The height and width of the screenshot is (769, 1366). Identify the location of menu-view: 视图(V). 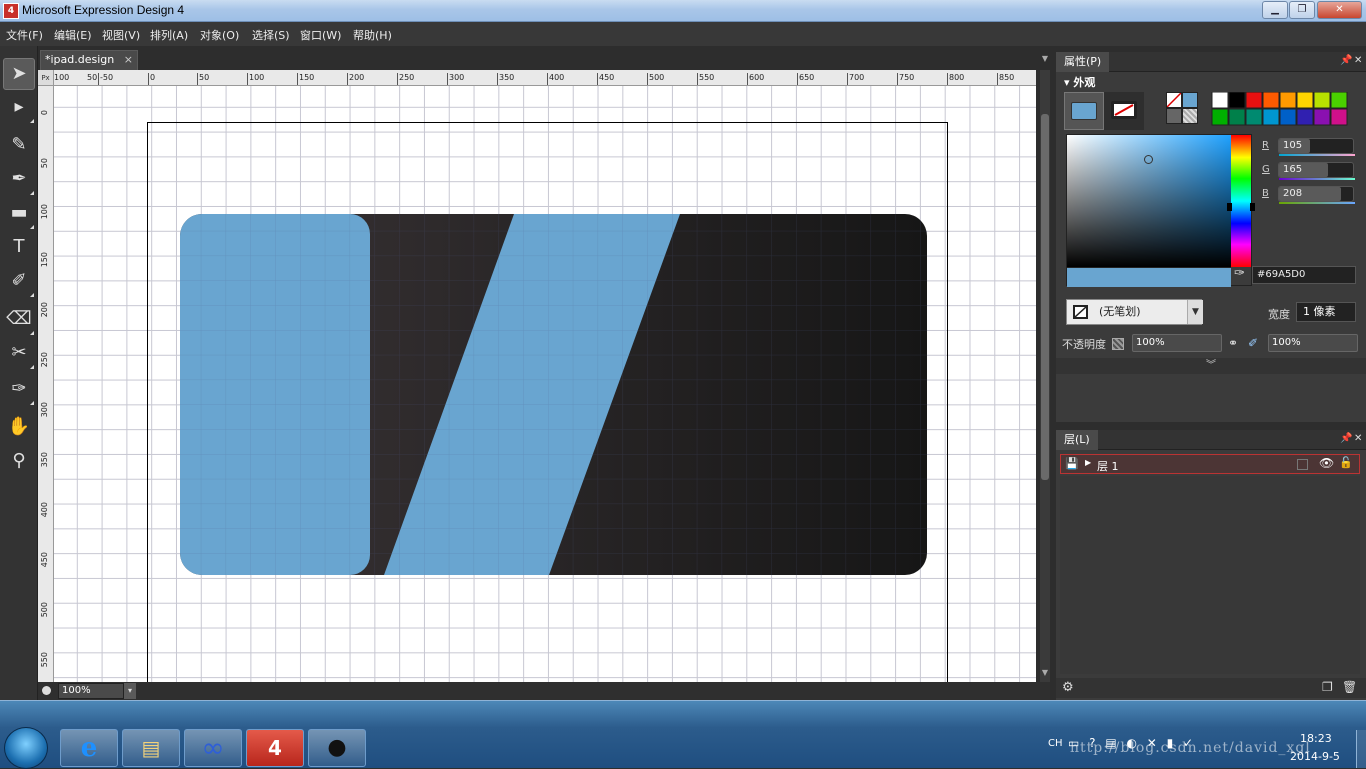
(121, 35).